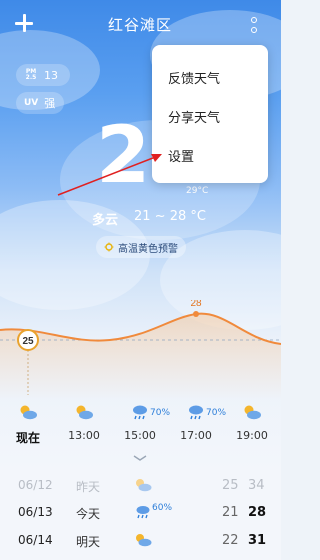  Describe the element at coordinates (194, 116) in the screenshot. I see `menu-item-share: 分享天气` at that location.